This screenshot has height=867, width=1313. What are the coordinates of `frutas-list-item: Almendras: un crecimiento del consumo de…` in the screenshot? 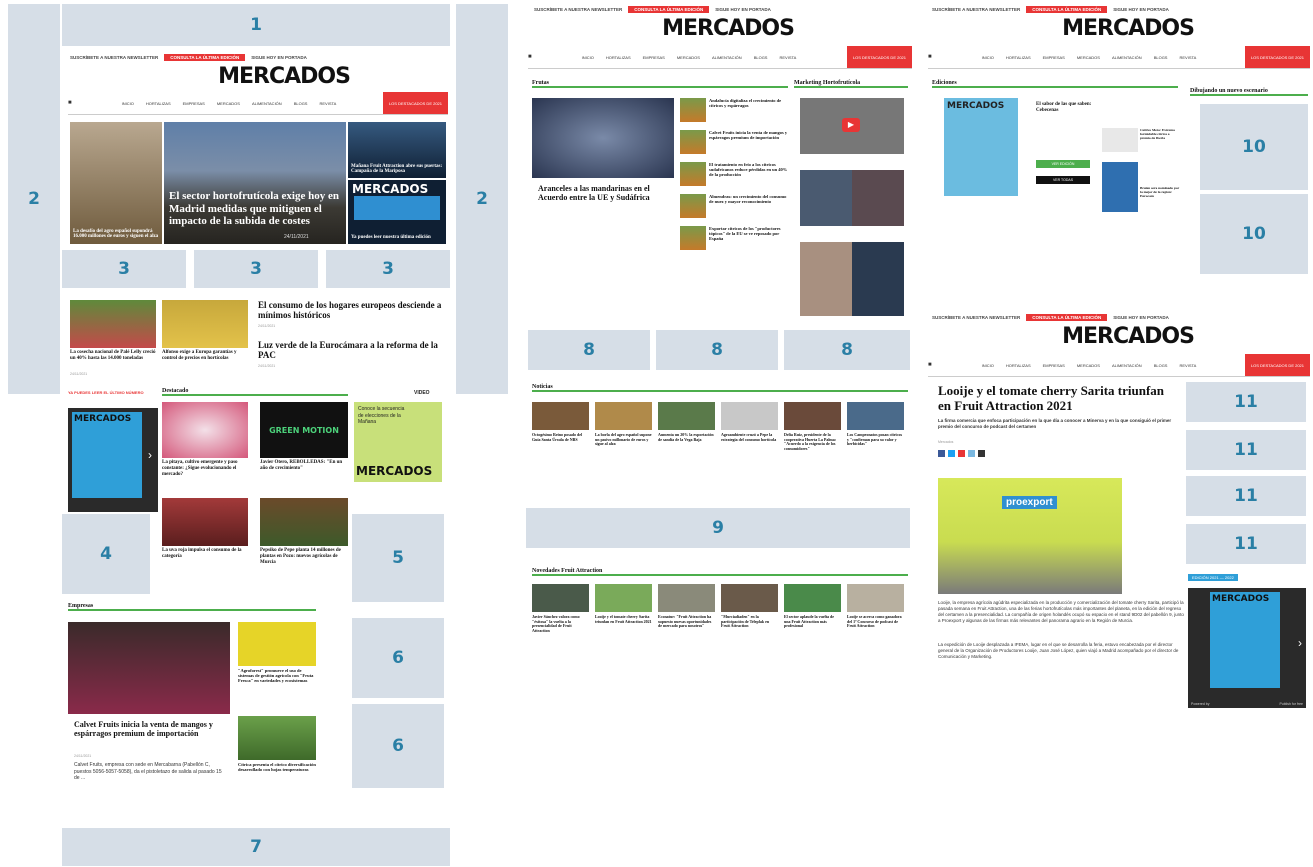 It's located at (734, 207).